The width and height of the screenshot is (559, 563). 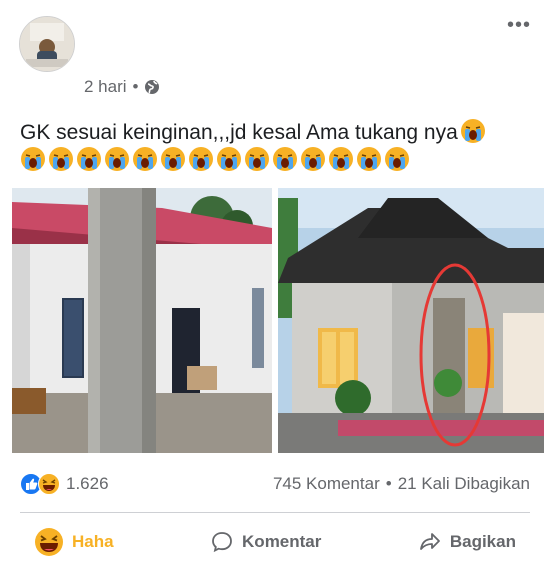 I want to click on post-timestamp: 2 hari, so click(x=105, y=87).